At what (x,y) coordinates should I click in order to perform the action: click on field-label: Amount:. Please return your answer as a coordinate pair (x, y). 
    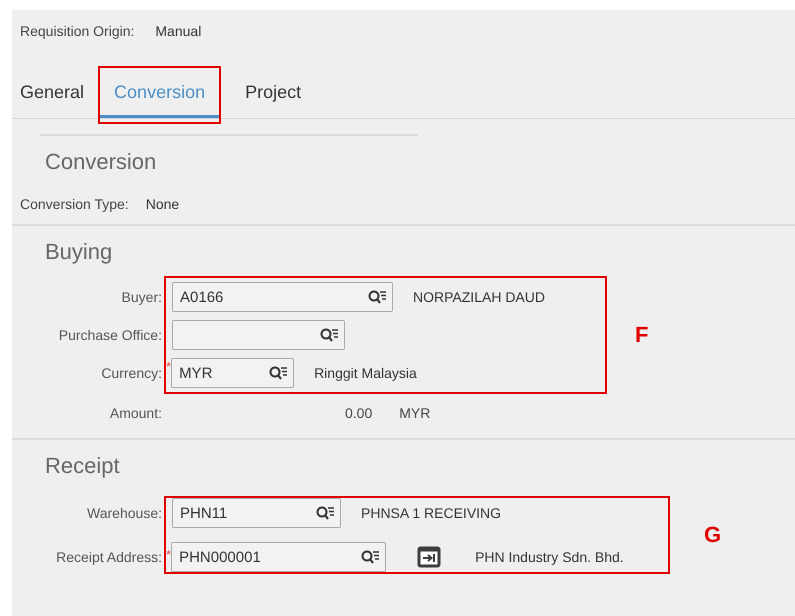
    Looking at the image, I should click on (136, 413).